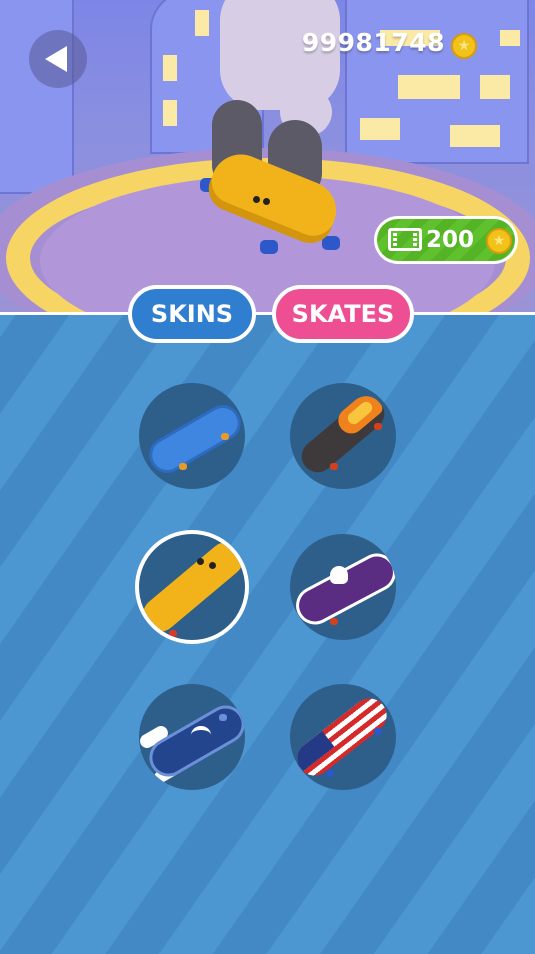 This screenshot has width=535, height=954. What do you see at coordinates (339, 575) in the screenshot?
I see `skull-icon` at bounding box center [339, 575].